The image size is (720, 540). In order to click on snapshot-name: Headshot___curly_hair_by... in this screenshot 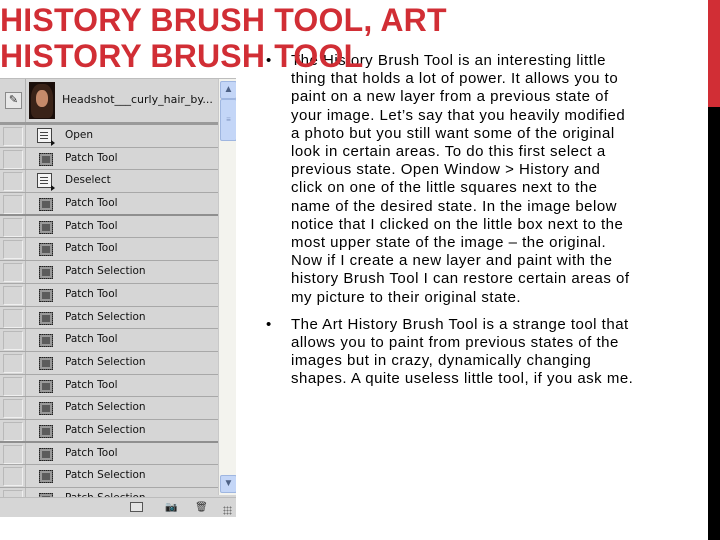, I will do `click(137, 99)`.